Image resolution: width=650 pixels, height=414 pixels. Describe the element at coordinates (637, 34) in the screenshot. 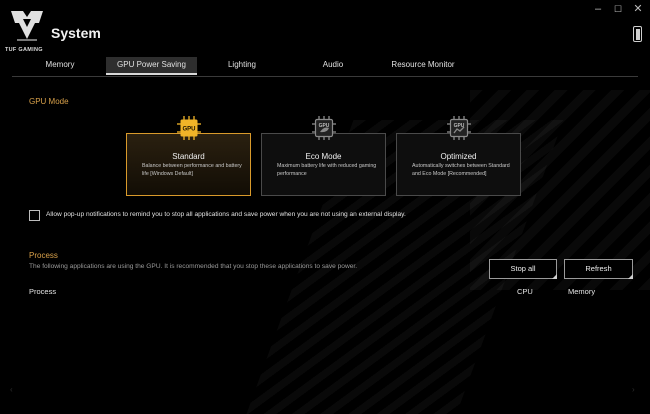

I see `device-mode-icon` at that location.